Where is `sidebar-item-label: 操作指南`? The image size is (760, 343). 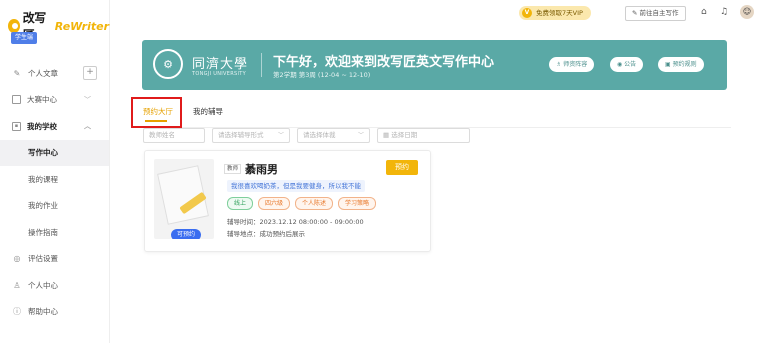 sidebar-item-label: 操作指南 is located at coordinates (43, 232).